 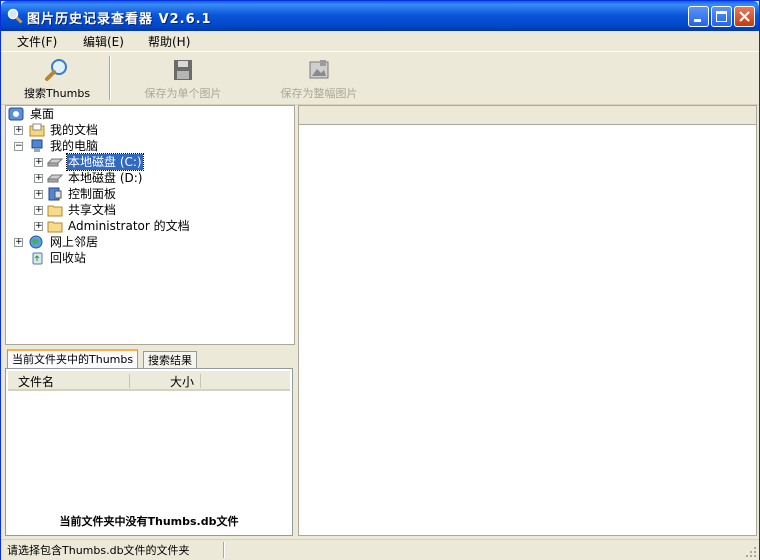 I want to click on maximize-button, so click(x=721, y=16).